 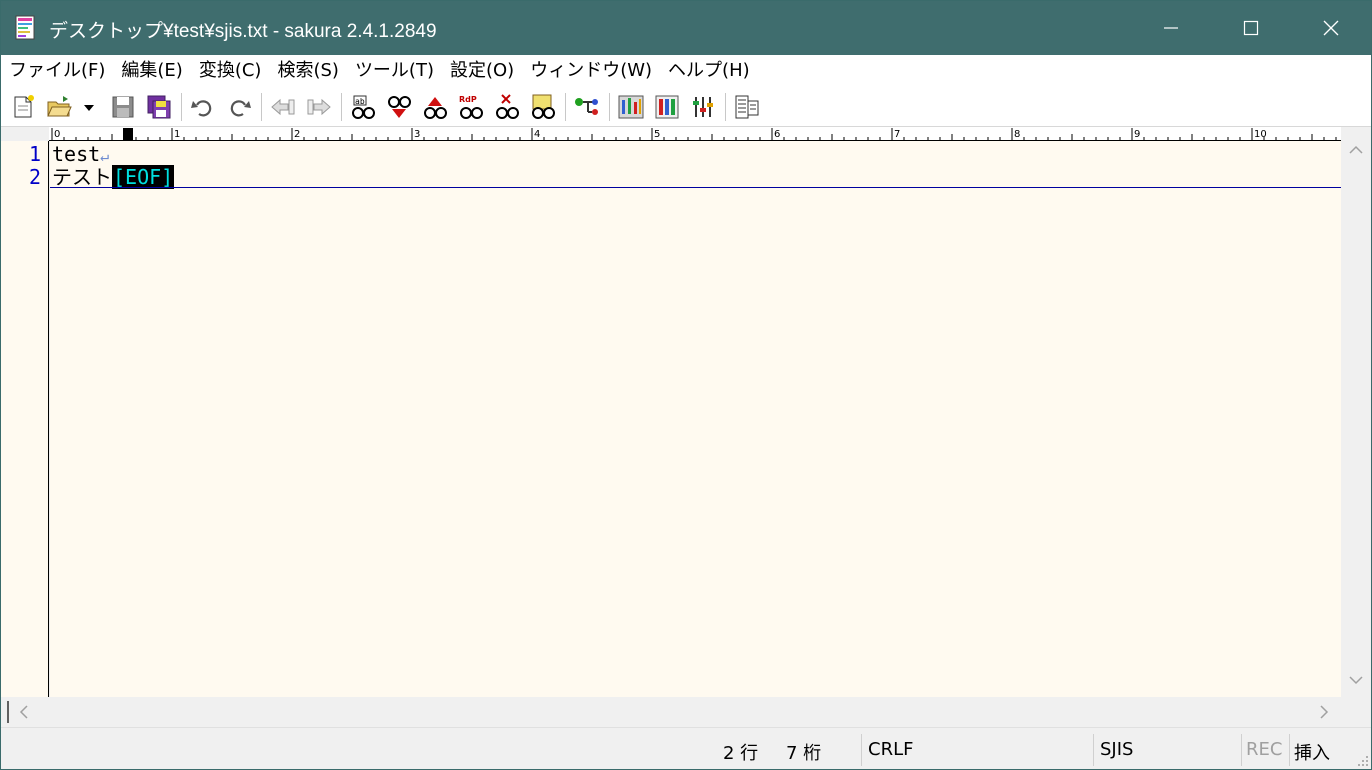 I want to click on menu-help: ヘルプ(H), so click(x=709, y=71).